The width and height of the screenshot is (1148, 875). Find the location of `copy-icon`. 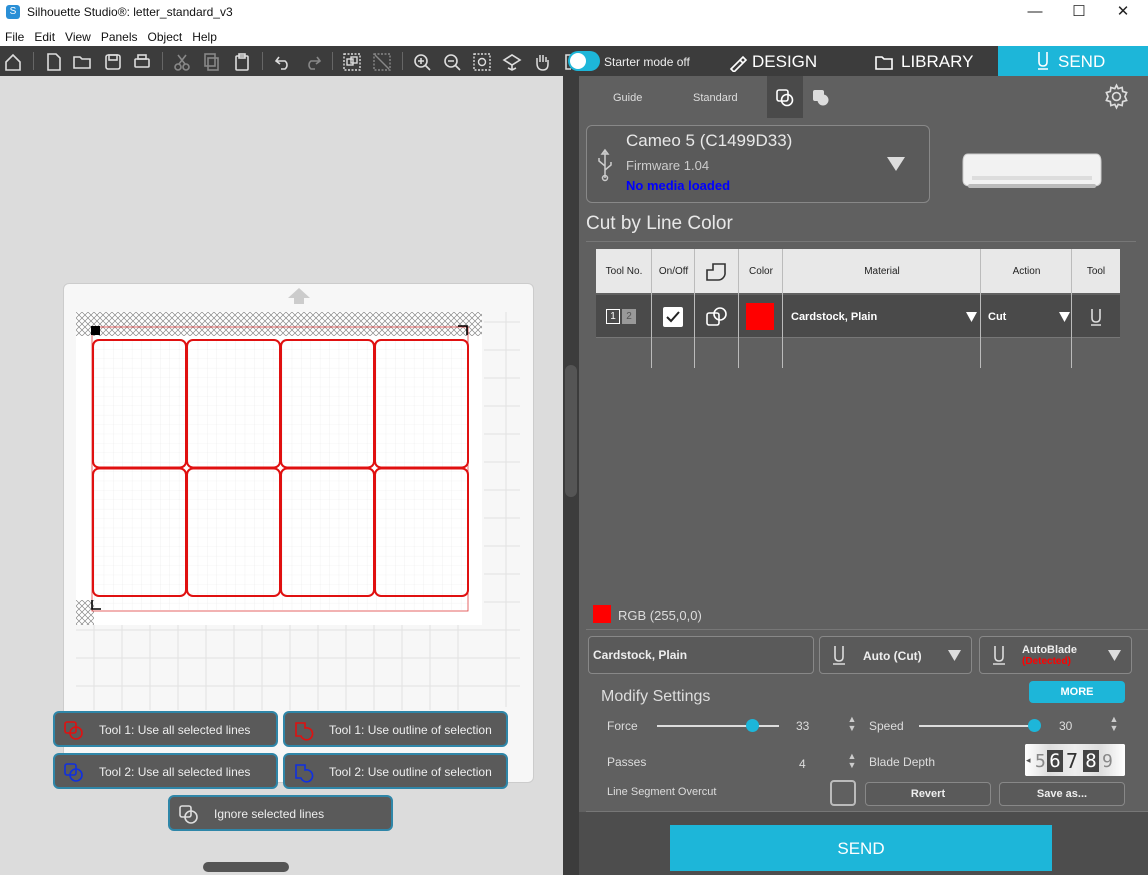

copy-icon is located at coordinates (212, 62).